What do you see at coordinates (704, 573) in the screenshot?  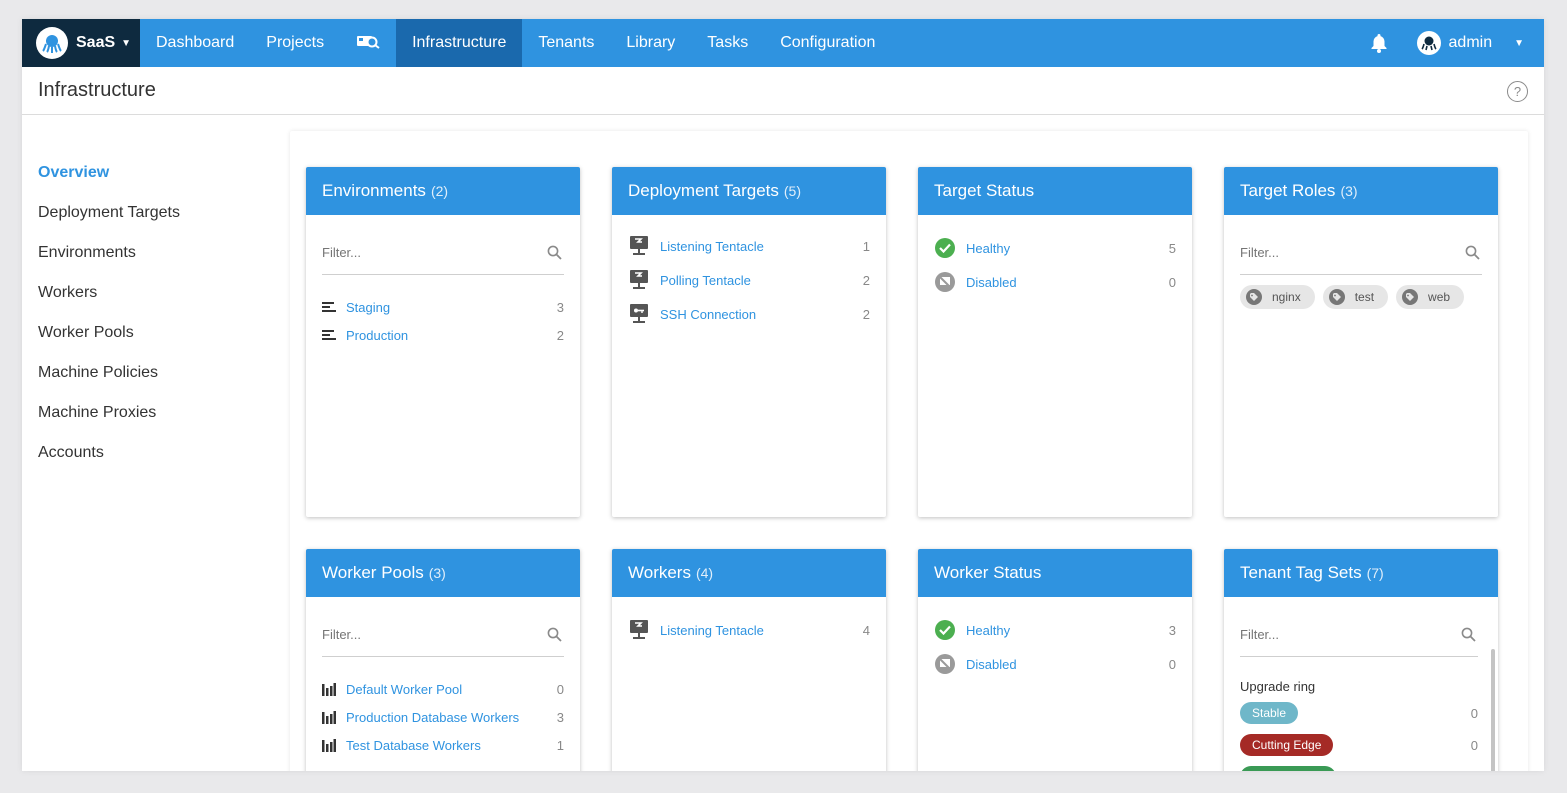 I see `card-count: (4)` at bounding box center [704, 573].